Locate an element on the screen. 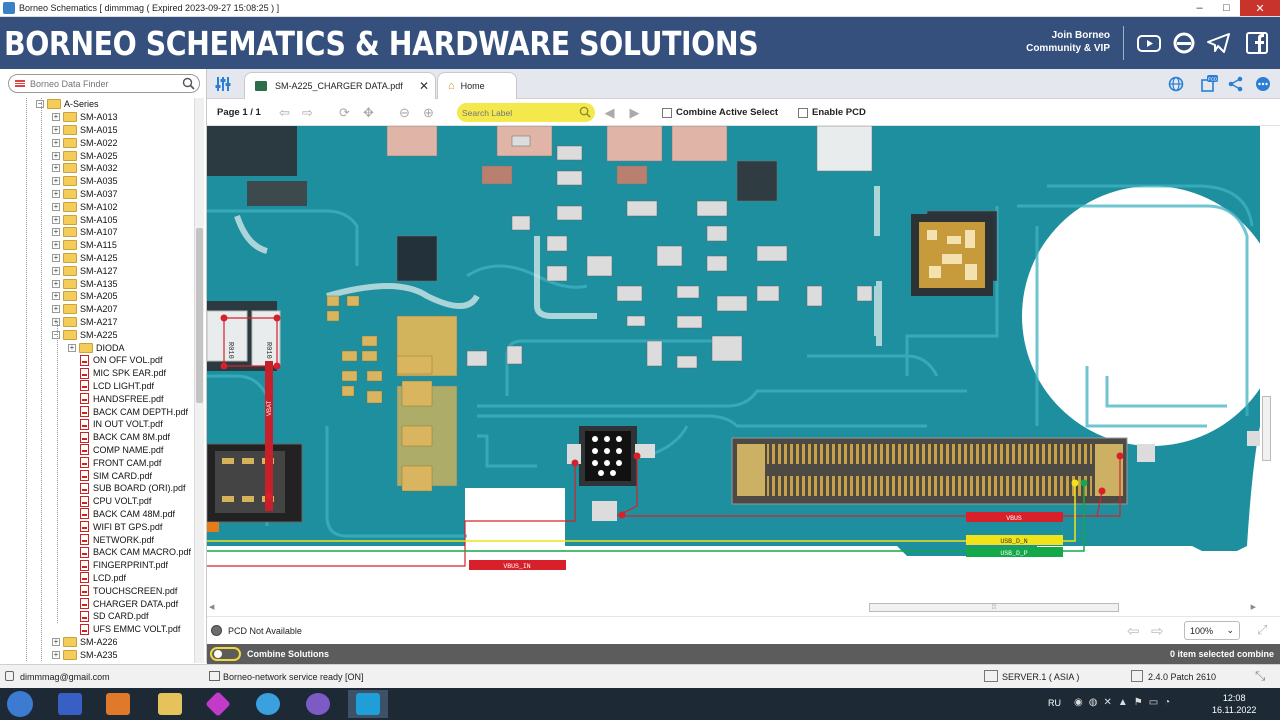 This screenshot has width=1280, height=720. tree-folder-item: + SM-A022 is located at coordinates (85, 142).